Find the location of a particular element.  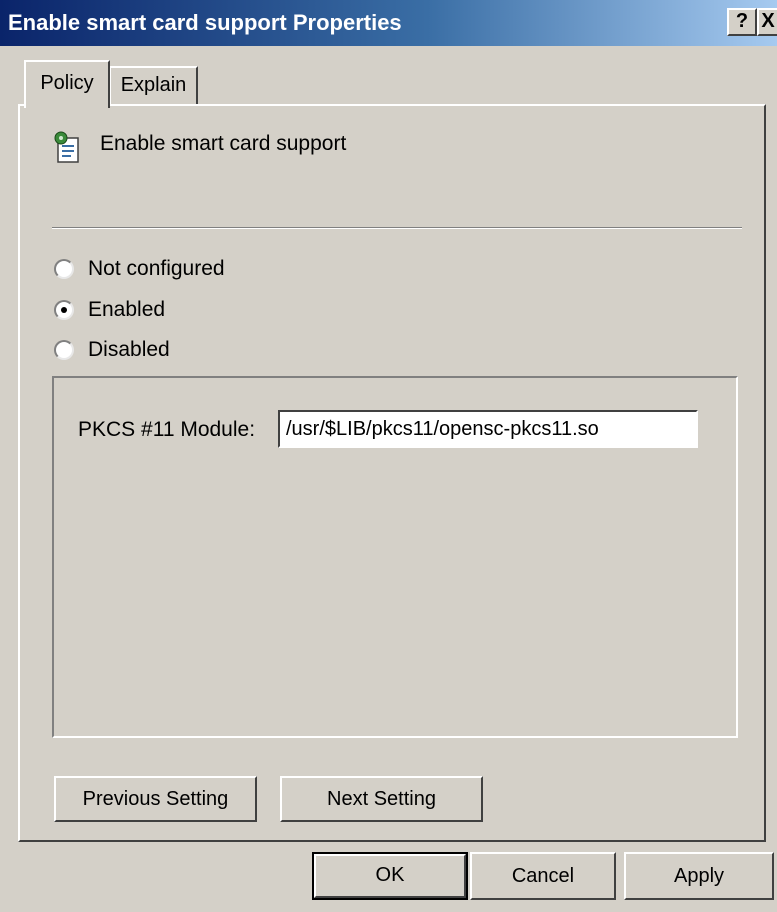

window-title: Enable smart card support Properties is located at coordinates (205, 22).